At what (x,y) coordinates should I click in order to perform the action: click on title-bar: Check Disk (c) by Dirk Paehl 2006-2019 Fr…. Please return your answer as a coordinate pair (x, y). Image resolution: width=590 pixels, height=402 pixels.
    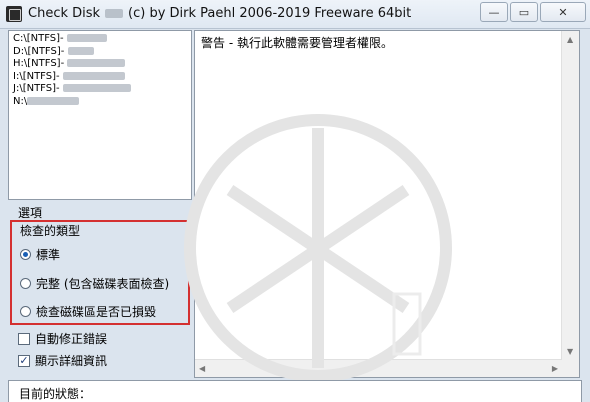
    Looking at the image, I should click on (295, 14).